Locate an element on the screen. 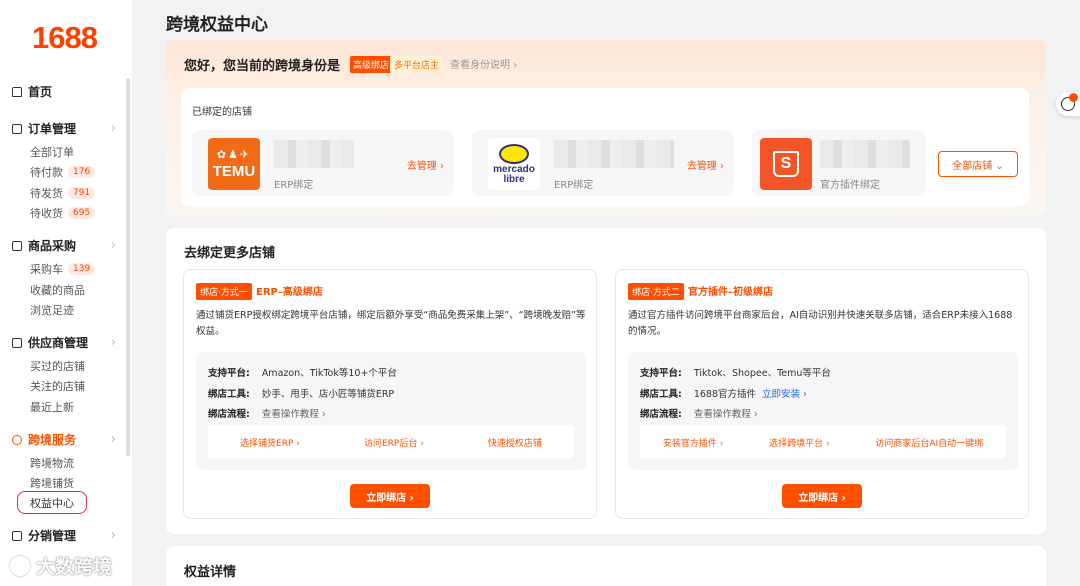 The width and height of the screenshot is (1080, 586). nav-group-supplier: 供应商管理 › is located at coordinates (64, 342).